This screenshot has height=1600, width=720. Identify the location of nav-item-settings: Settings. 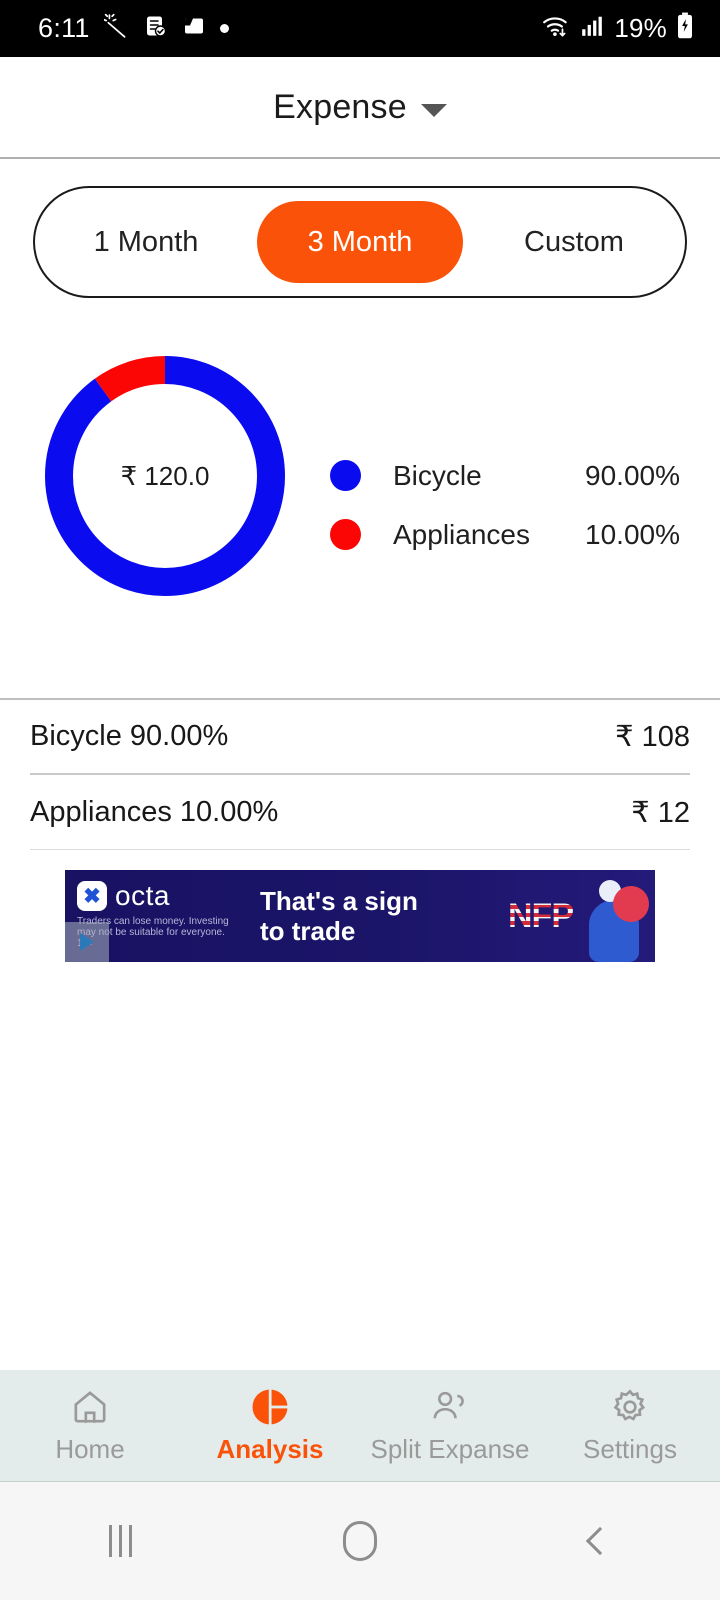
(630, 1425).